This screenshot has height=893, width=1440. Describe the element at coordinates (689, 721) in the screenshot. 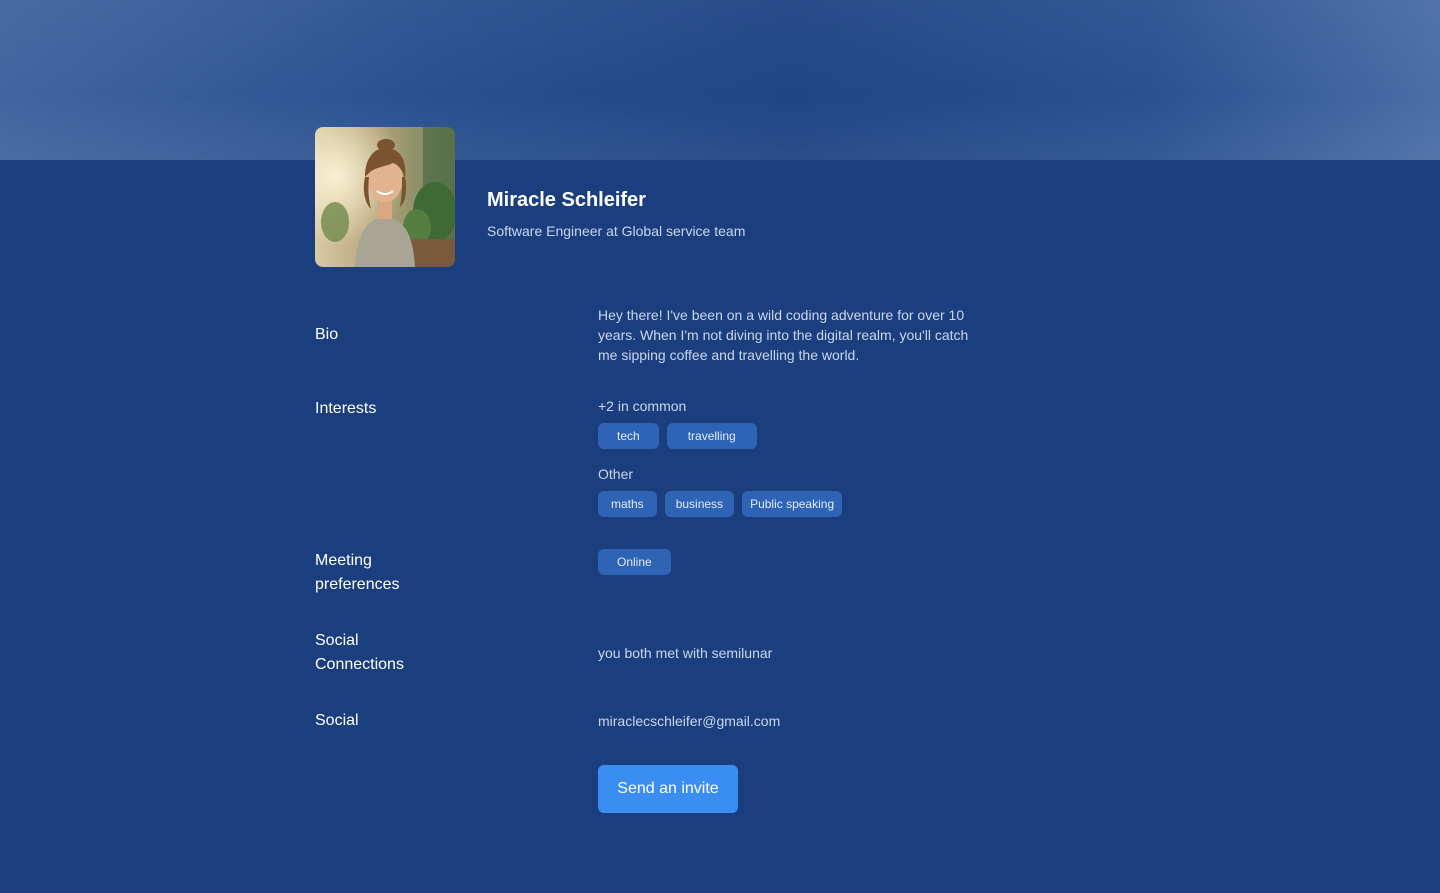

I see `social-email-link: miraclecschleifer@gmail.com` at that location.